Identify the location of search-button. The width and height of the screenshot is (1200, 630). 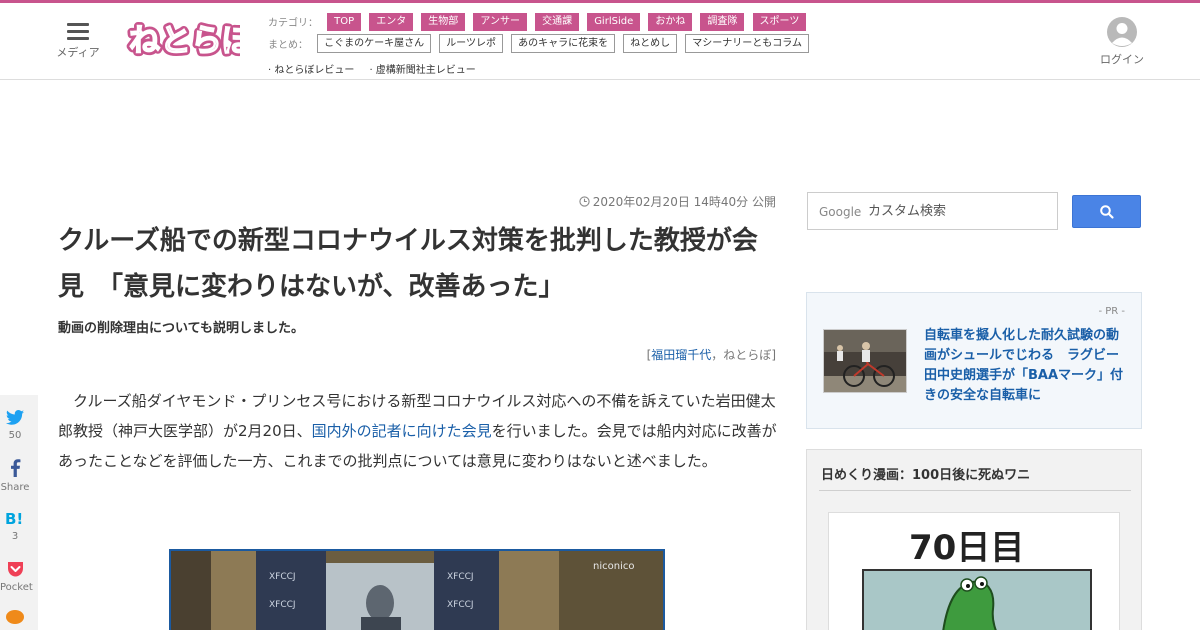
(1106, 211).